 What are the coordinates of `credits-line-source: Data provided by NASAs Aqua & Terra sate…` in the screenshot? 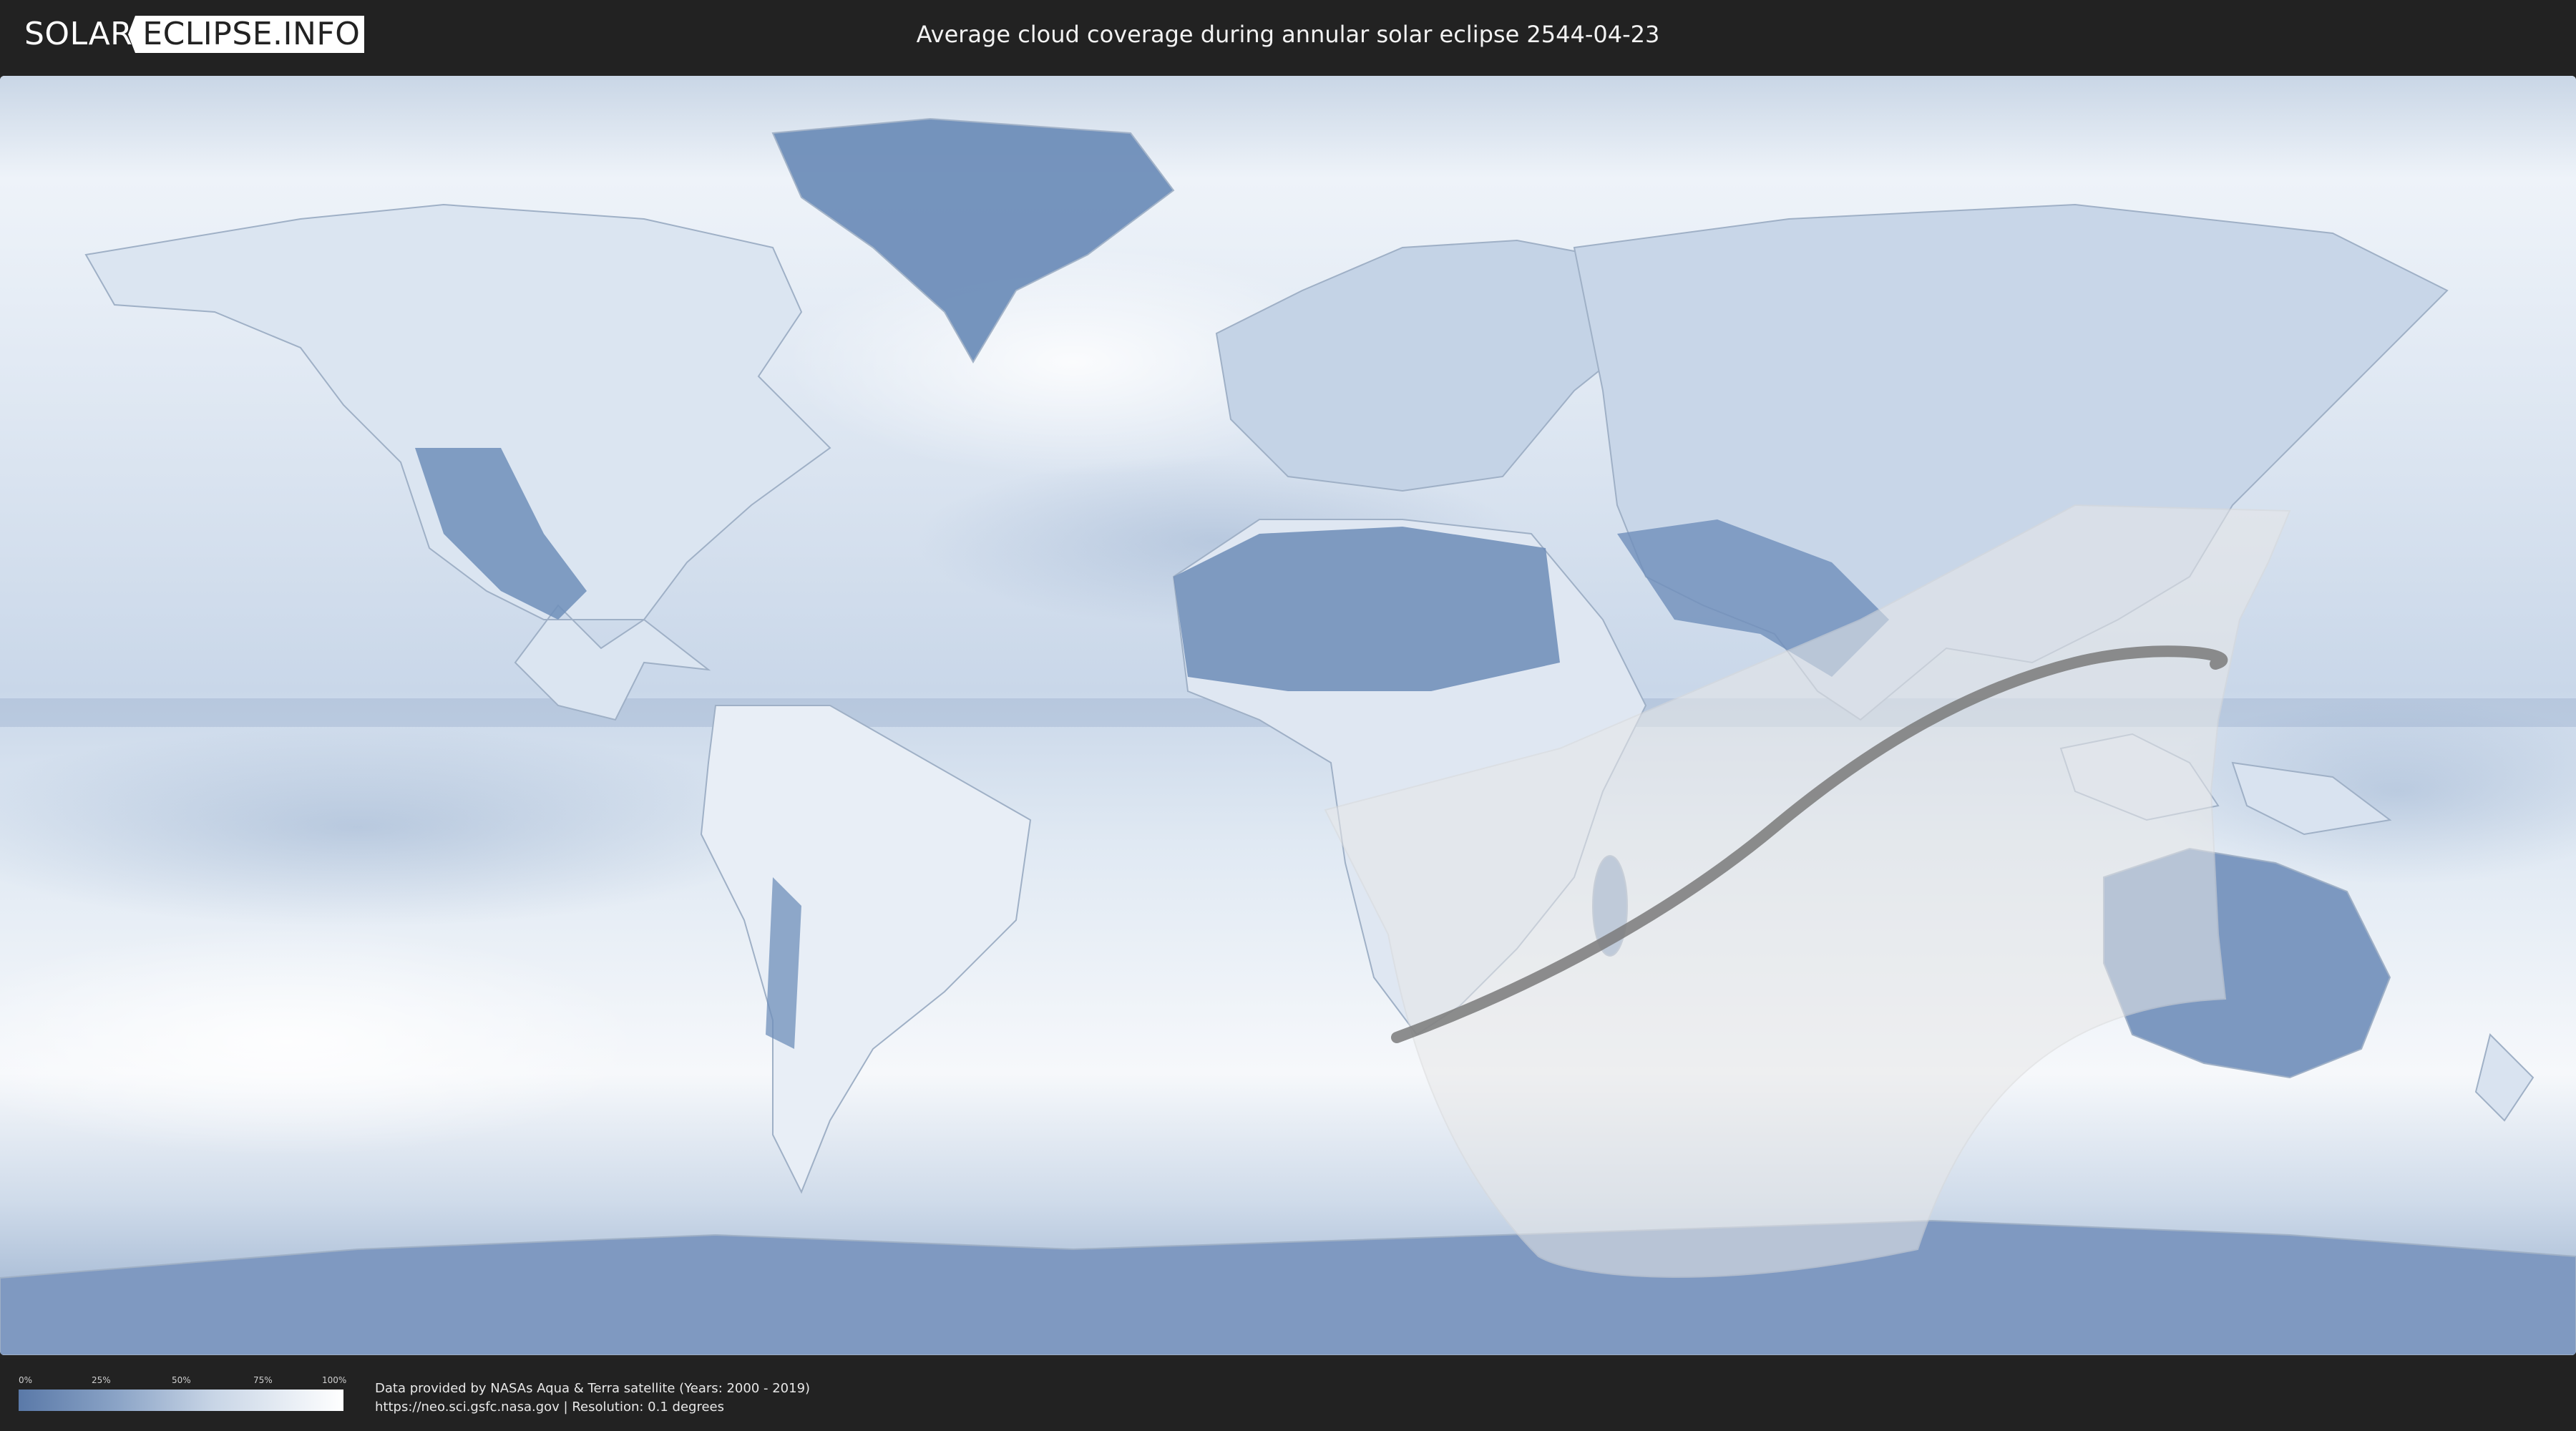 It's located at (593, 1388).